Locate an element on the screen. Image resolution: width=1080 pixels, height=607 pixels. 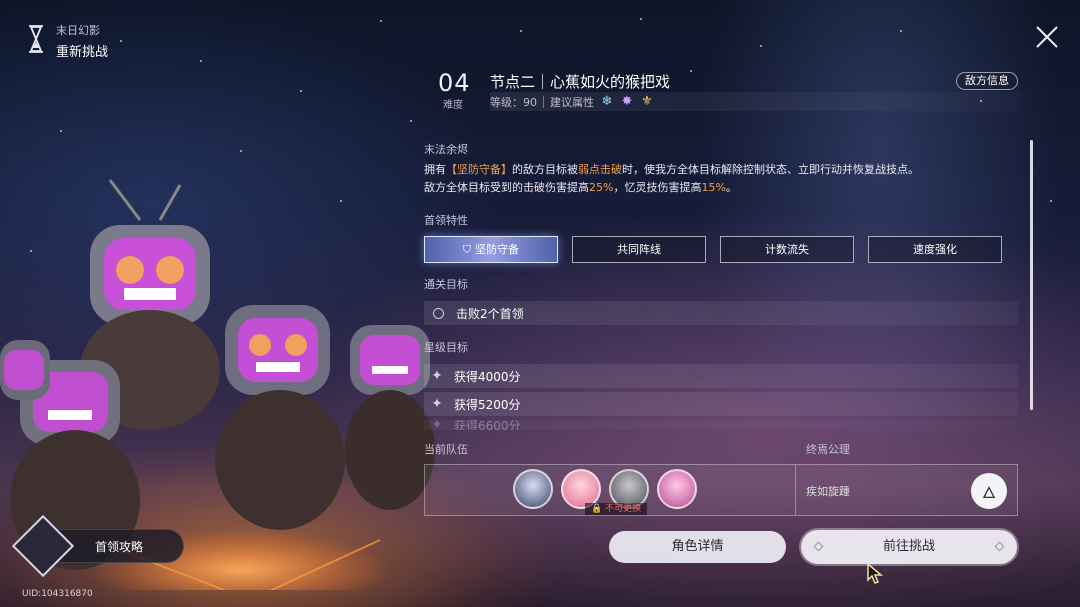
difficulty-label: 难度 is located at coordinates (453, 105).